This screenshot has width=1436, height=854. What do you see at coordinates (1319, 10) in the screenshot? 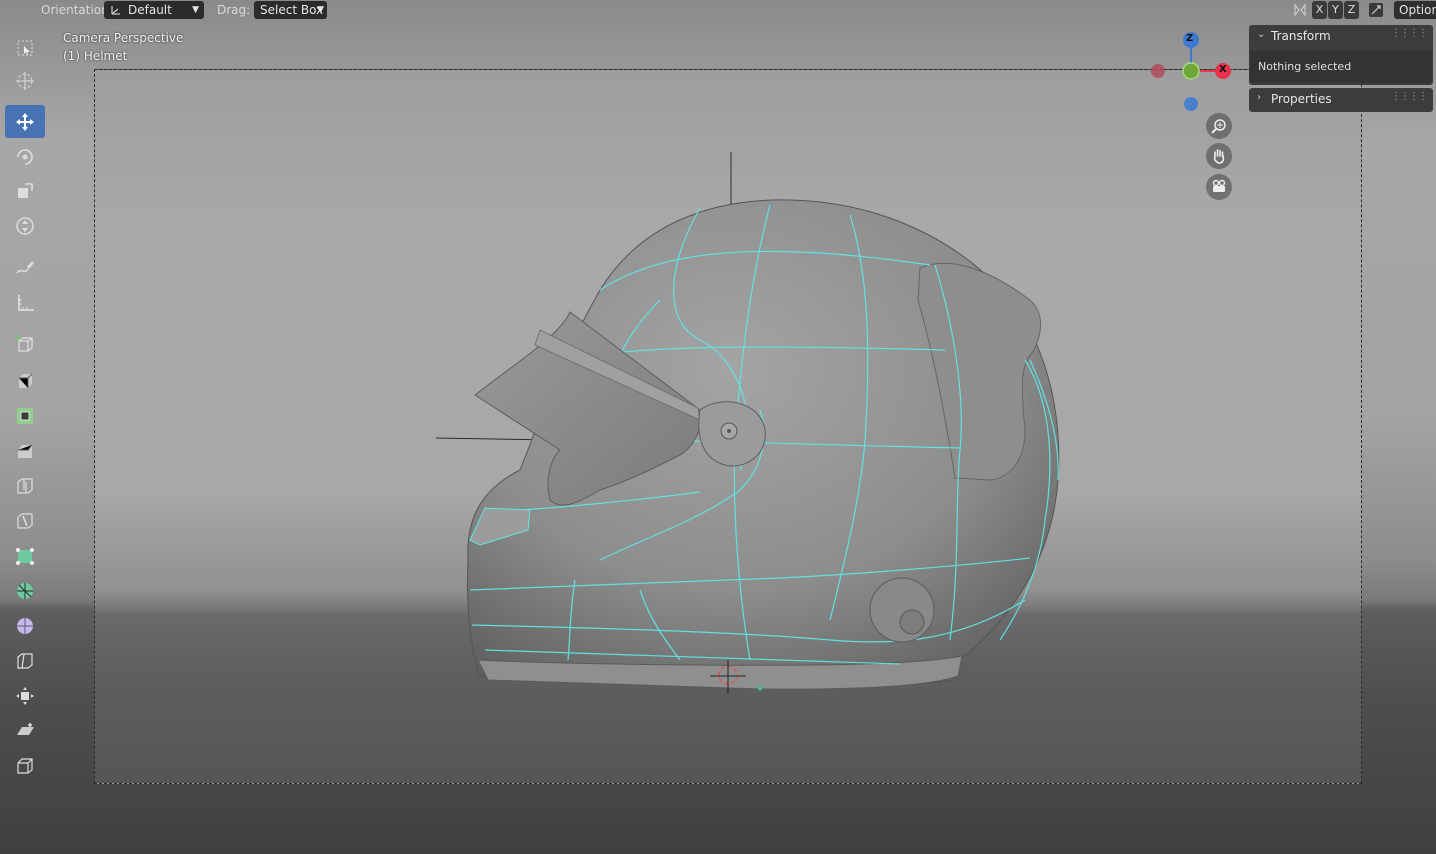
I see `mirror-x-toggle: X` at bounding box center [1319, 10].